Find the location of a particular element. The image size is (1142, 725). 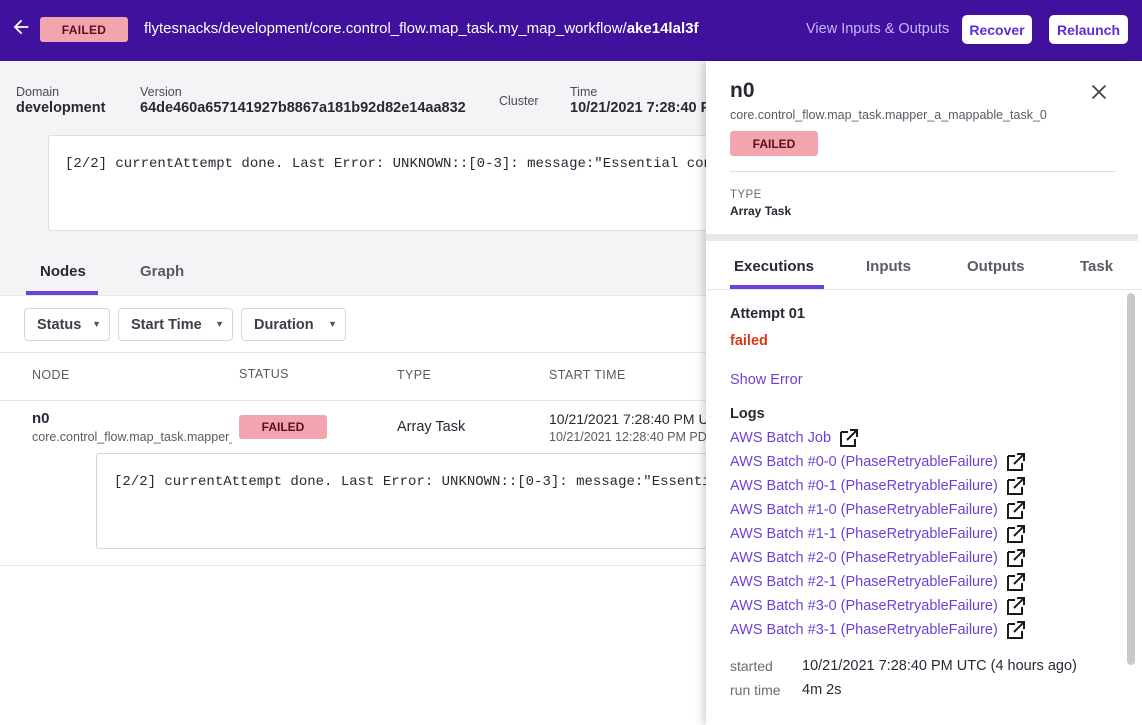

cluster-label: Cluster is located at coordinates (519, 101).